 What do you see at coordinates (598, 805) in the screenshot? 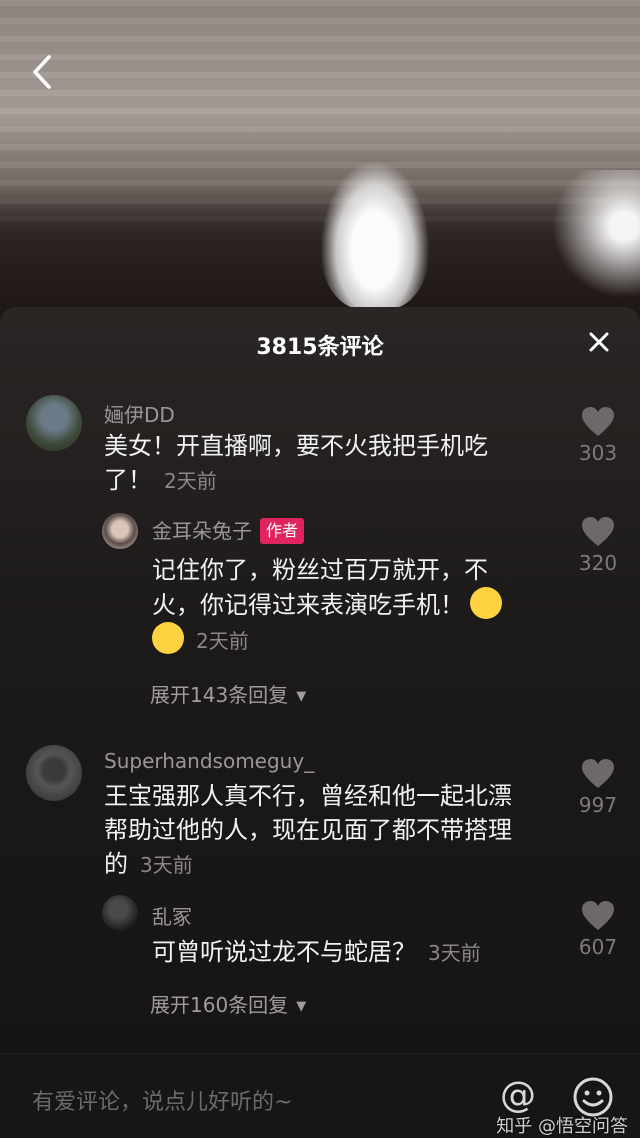
I see `like-count: 997` at bounding box center [598, 805].